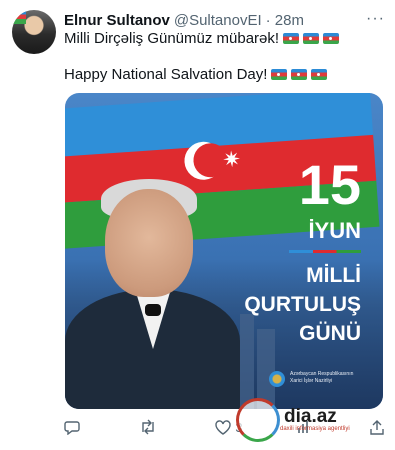 Image resolution: width=395 pixels, height=450 pixels. What do you see at coordinates (223, 427) in the screenshot?
I see `heart-icon` at bounding box center [223, 427].